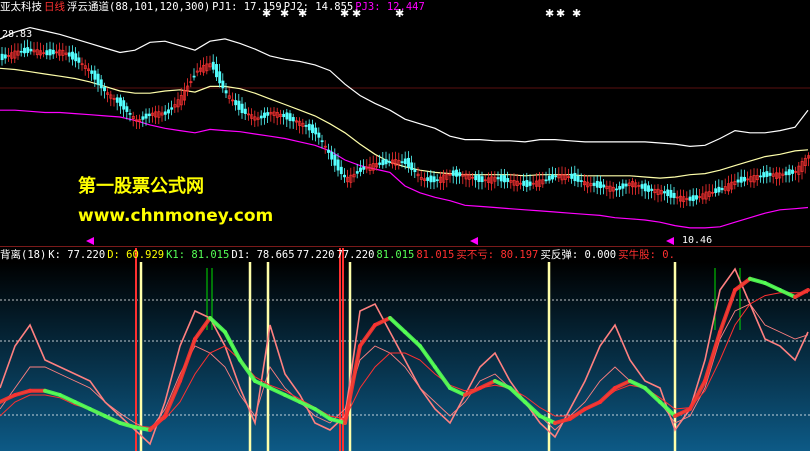  I want to click on stock-name: 亚太科技, so click(21, 7).